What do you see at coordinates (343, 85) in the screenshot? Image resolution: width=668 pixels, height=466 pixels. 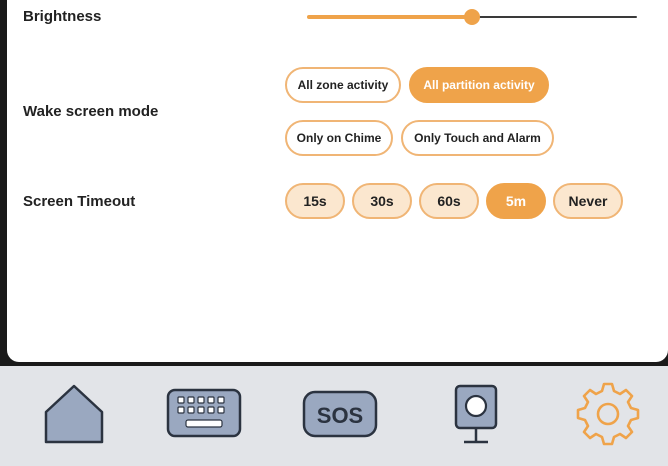 I see `wake-mode-option: All zone activity` at bounding box center [343, 85].